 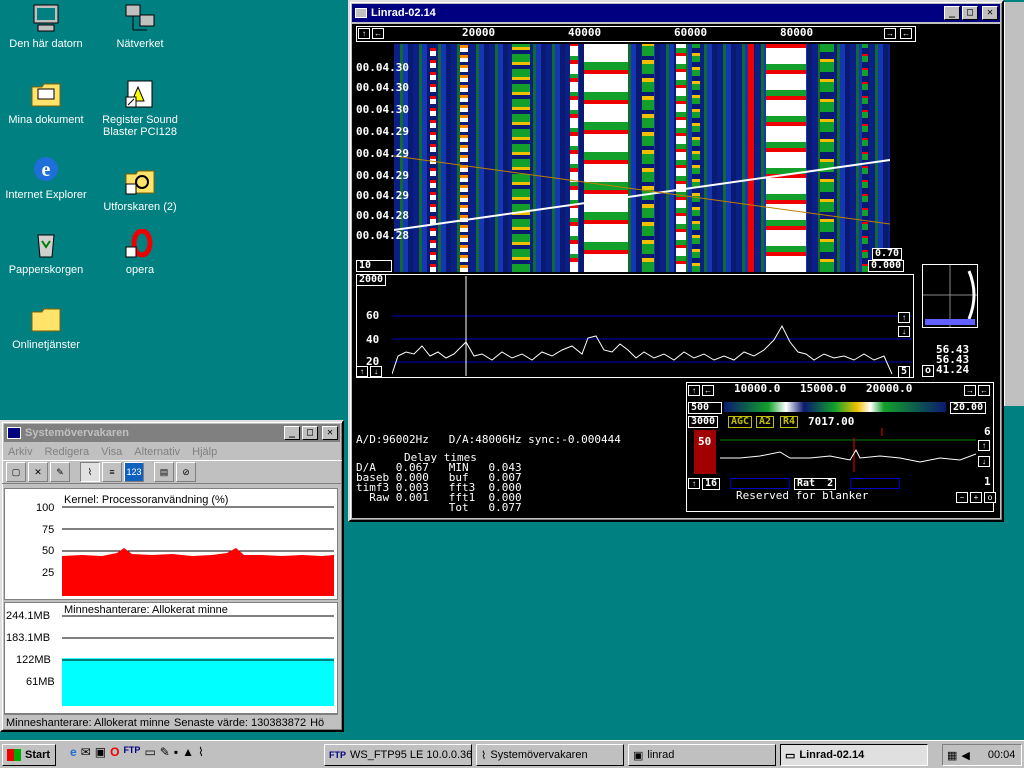 I want to click on desktop-icon-ie: e Internet Explorer, so click(x=46, y=177).